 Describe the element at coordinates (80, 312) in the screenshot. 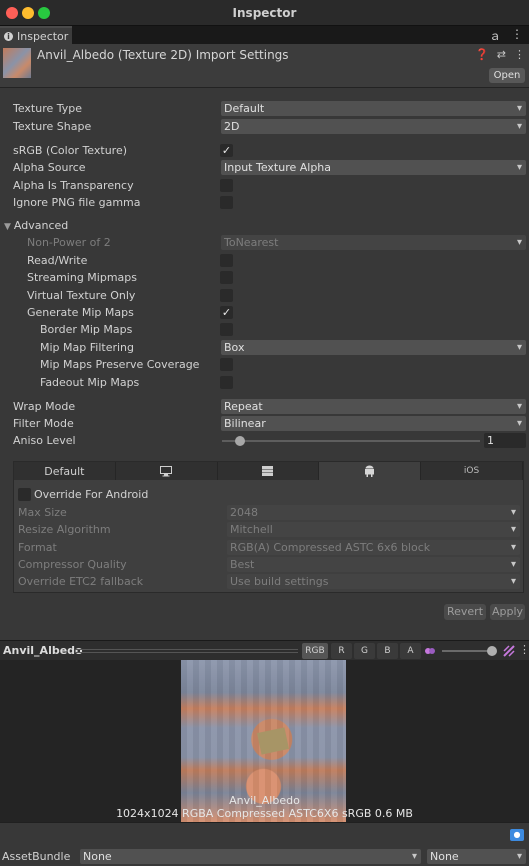

I see `generate-mip-maps-label: Generate Mip Maps` at that location.